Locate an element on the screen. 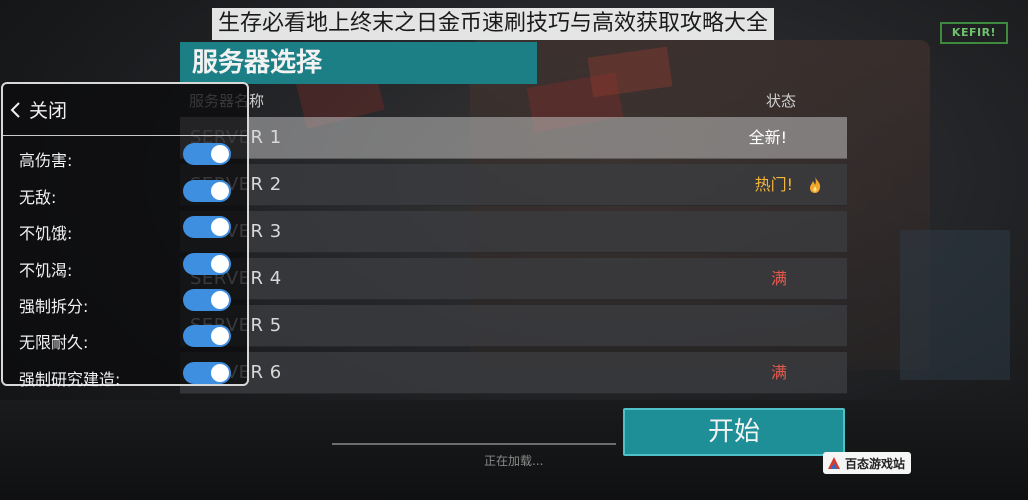 The height and width of the screenshot is (500, 1028). site-name: 百态游戏站 is located at coordinates (875, 463).